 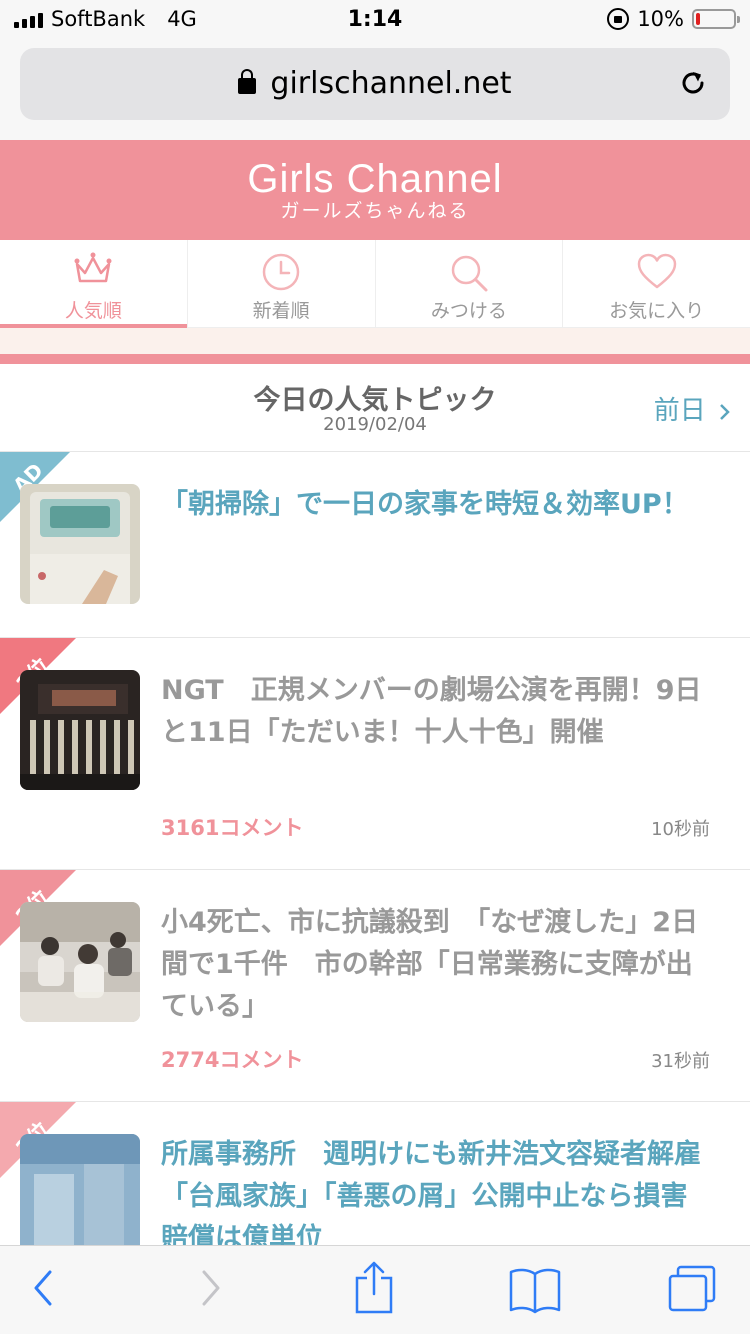 What do you see at coordinates (660, 19) in the screenshot?
I see `battery-percent: 10%` at bounding box center [660, 19].